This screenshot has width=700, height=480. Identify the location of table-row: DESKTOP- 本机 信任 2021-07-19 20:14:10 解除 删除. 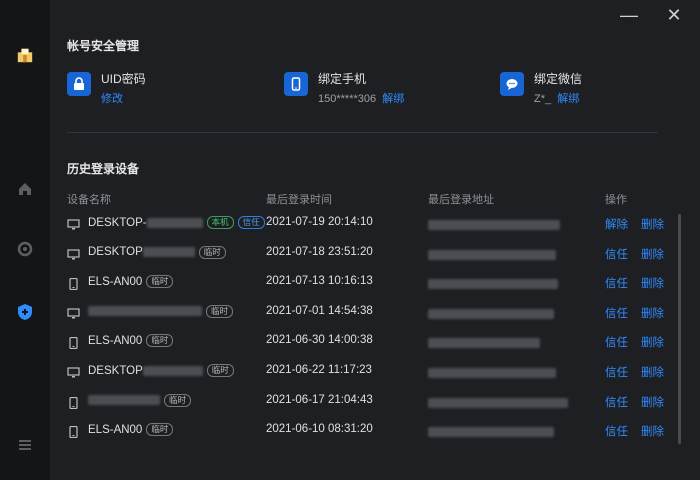
(375, 224).